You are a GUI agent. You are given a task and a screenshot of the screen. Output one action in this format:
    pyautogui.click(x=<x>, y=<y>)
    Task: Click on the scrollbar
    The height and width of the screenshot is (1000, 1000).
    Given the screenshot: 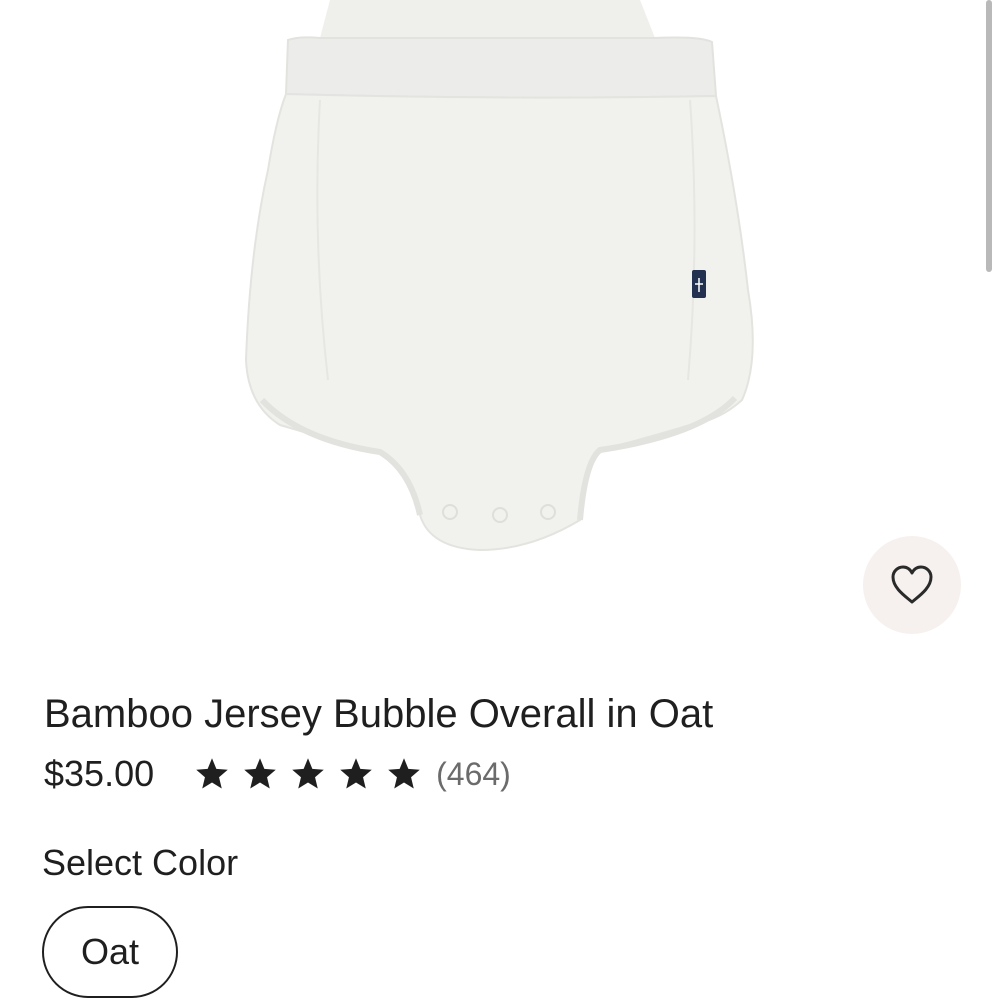 What is the action you would take?
    pyautogui.click(x=989, y=136)
    